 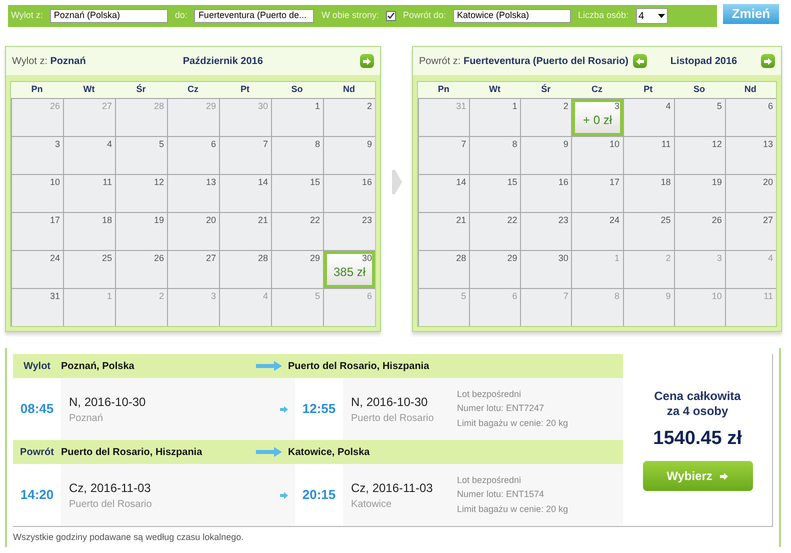 I want to click on day-number: 18, so click(x=107, y=220).